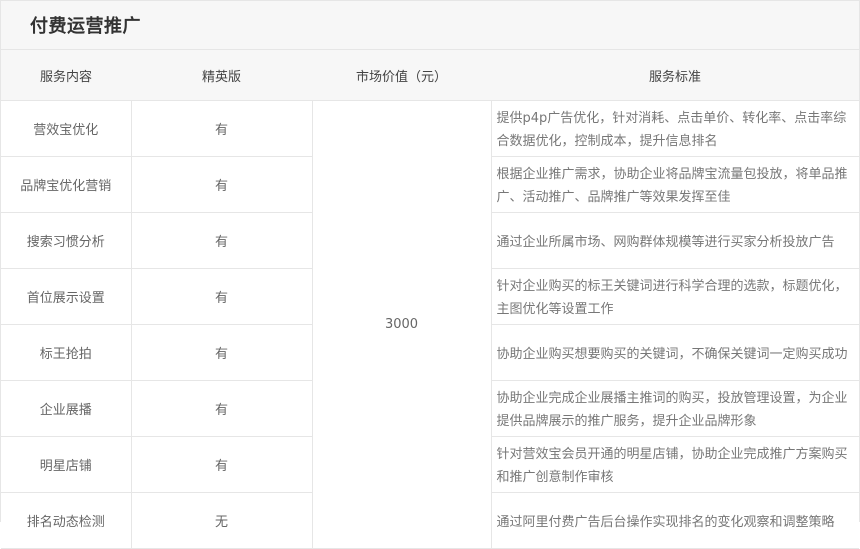  I want to click on edition-availability: 无, so click(221, 520).